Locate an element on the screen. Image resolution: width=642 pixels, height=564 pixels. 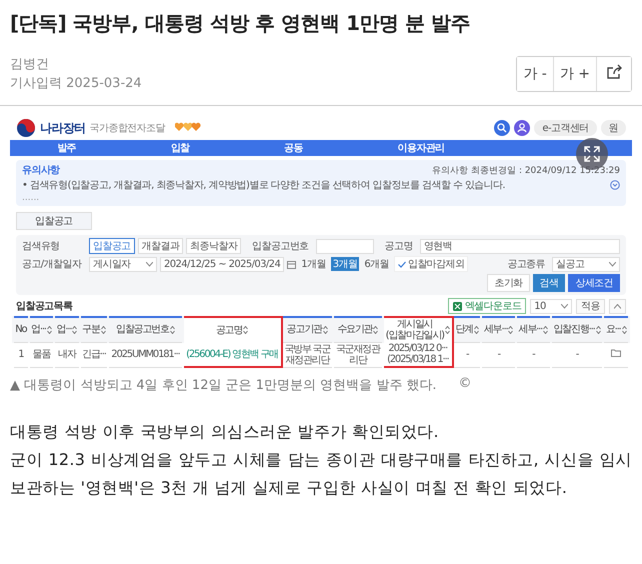
field-label: 공고/개찰일자 is located at coordinates (52, 264).